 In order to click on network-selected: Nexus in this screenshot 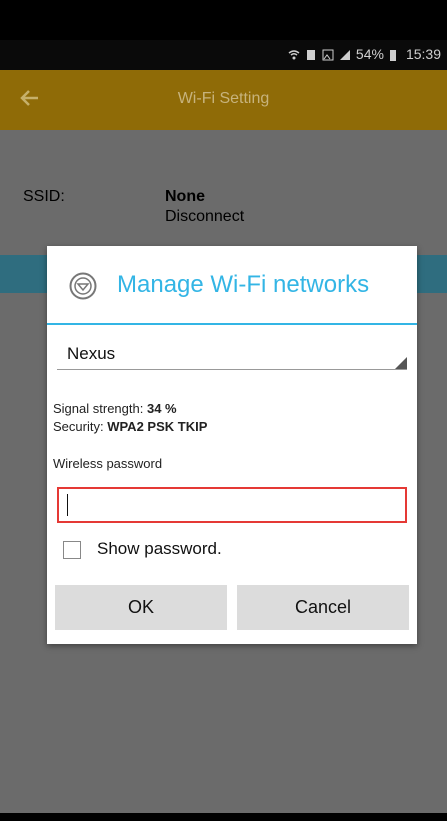, I will do `click(91, 353)`.